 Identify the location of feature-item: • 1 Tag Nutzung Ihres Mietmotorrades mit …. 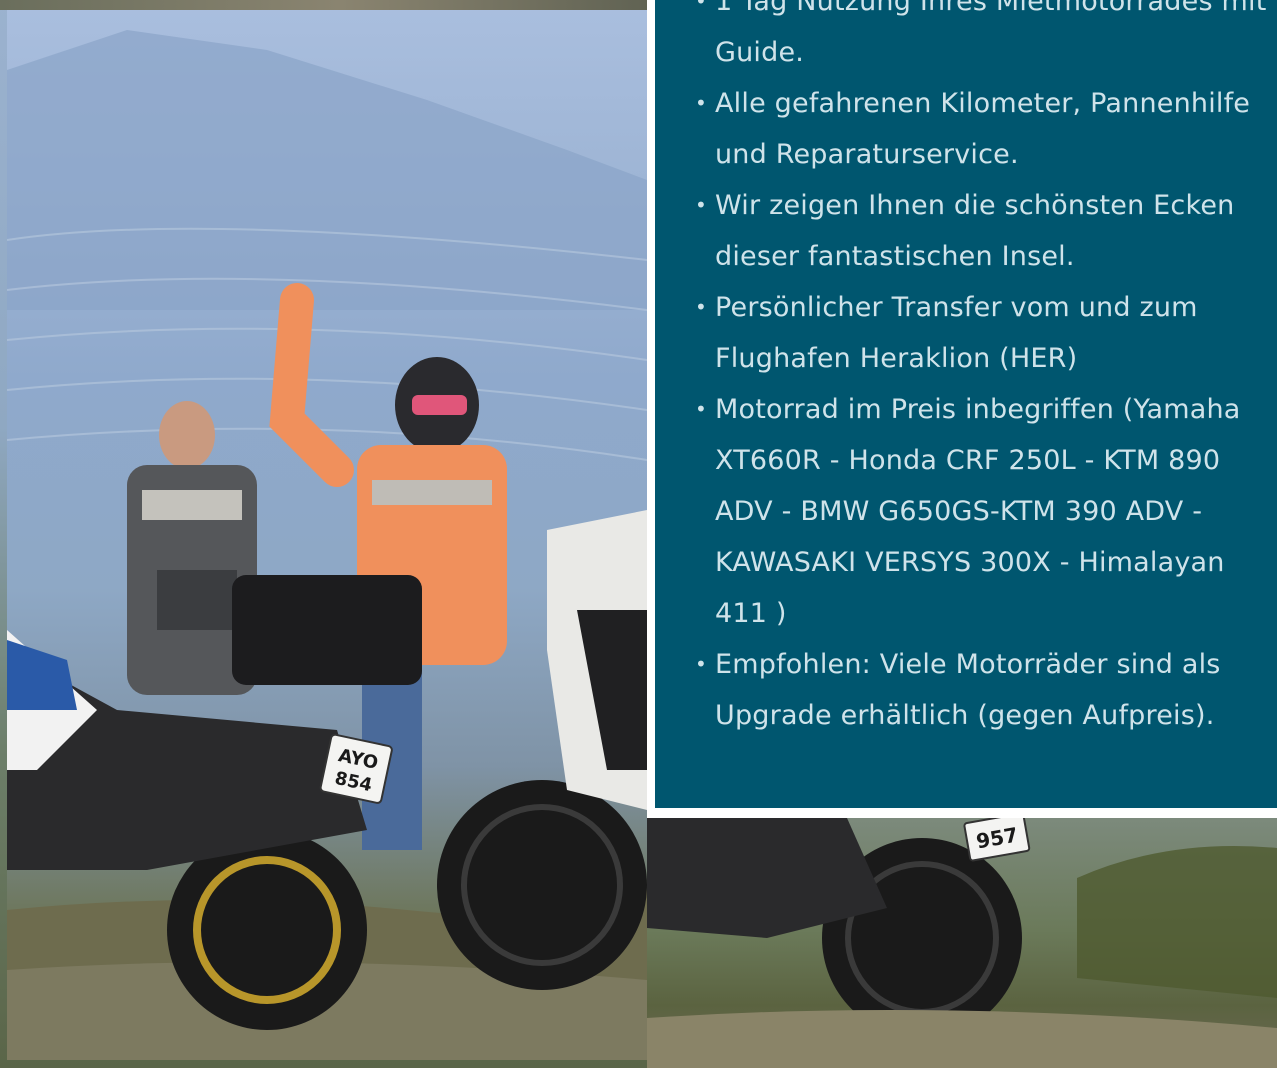
(982, 39).